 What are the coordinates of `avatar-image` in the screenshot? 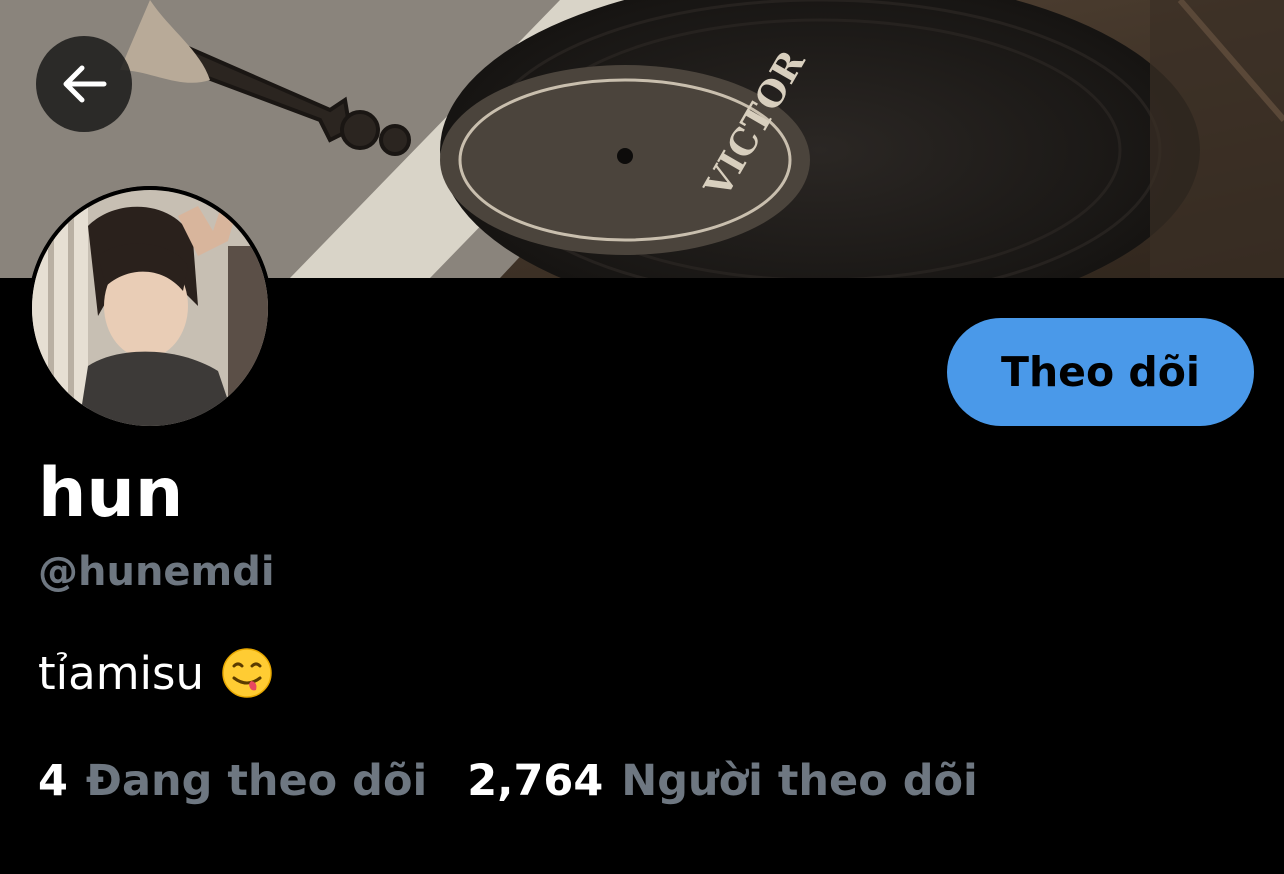 It's located at (150, 308).